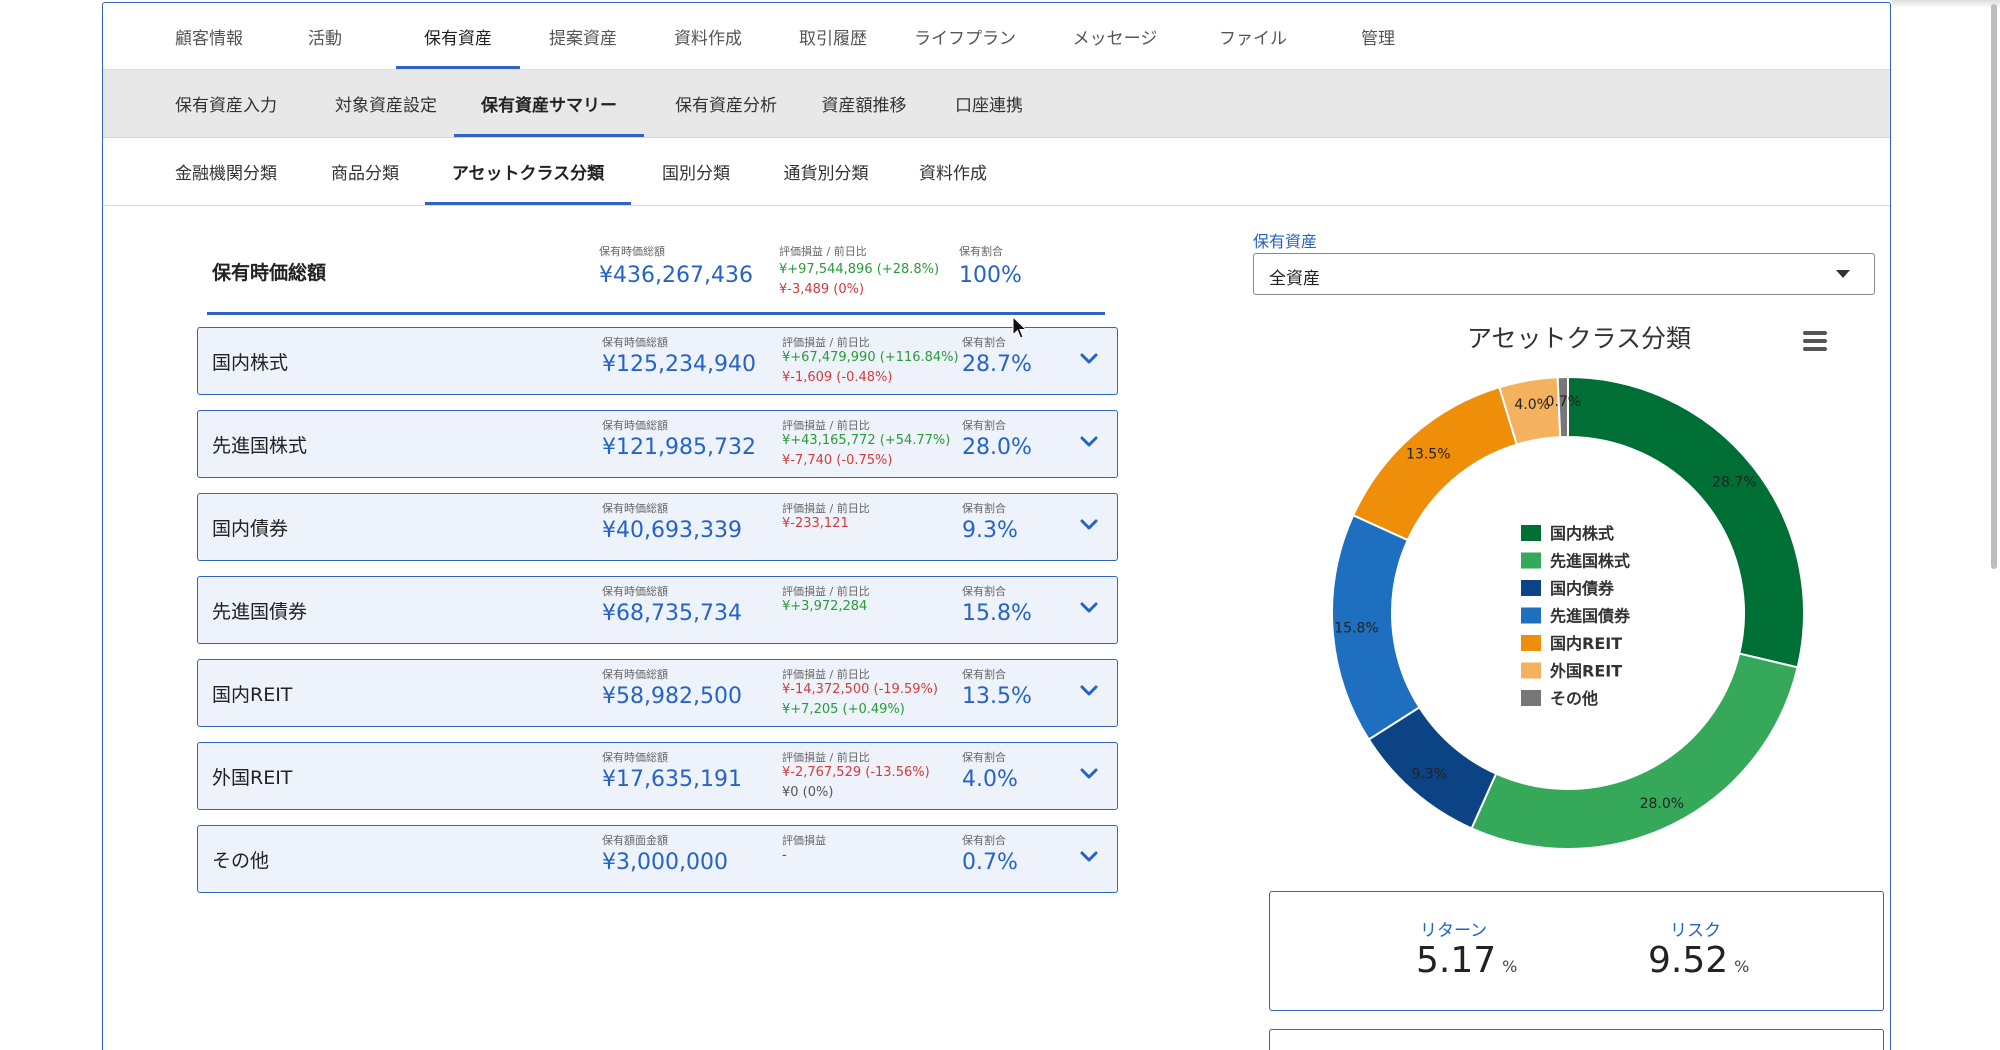 The width and height of the screenshot is (2000, 1050). Describe the element at coordinates (965, 36) in the screenshot. I see `tab-lifeplan: ライフプラン` at that location.